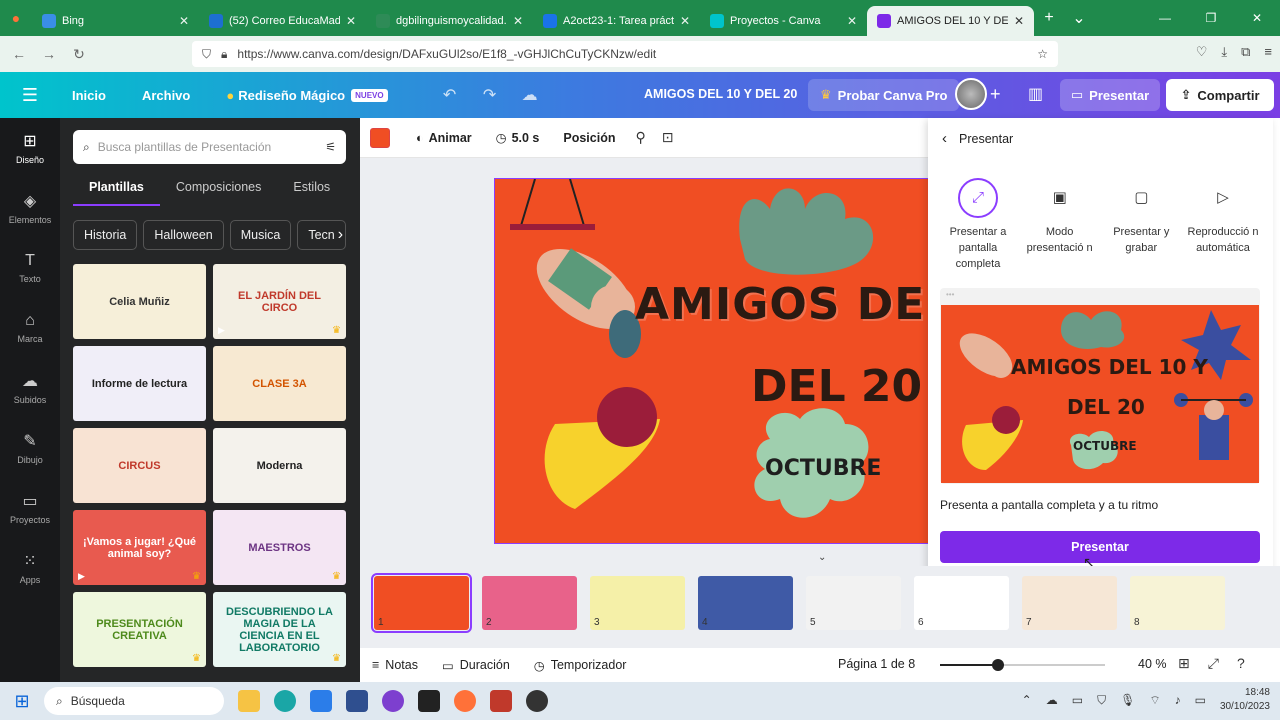 The image size is (1280, 720). What do you see at coordinates (616, 21) in the screenshot?
I see `browser-tab: A2oct23-1: Tarea práctica ✕` at bounding box center [616, 21].